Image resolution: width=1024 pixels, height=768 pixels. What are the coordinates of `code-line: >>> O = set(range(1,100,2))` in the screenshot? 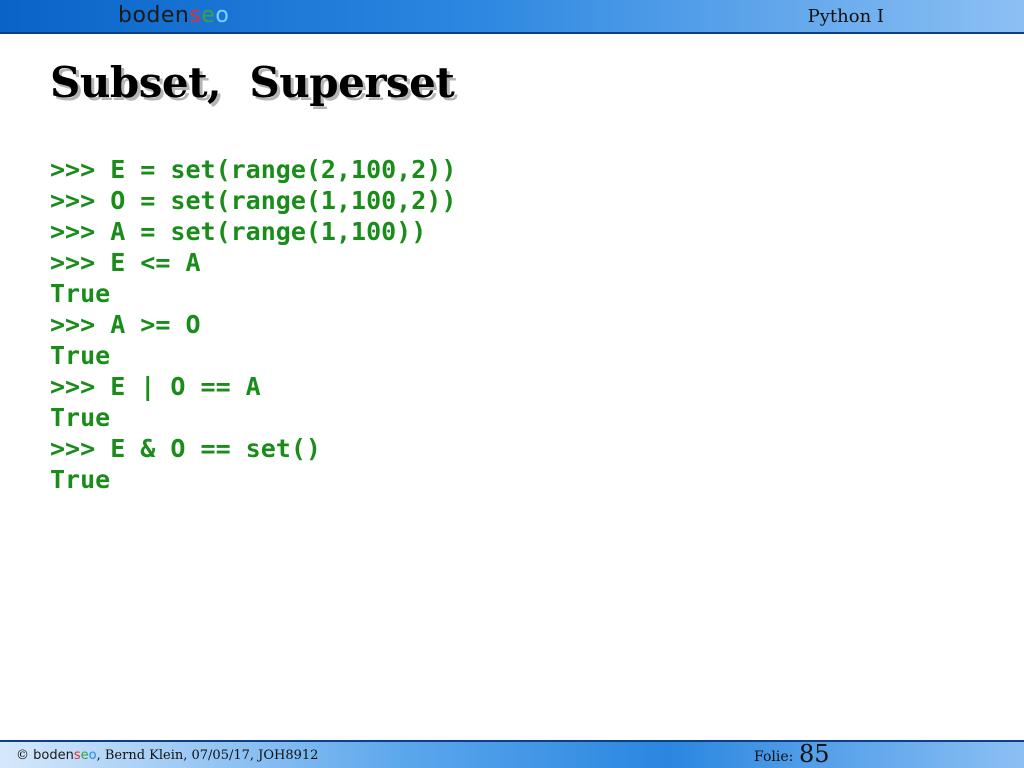 It's located at (253, 200).